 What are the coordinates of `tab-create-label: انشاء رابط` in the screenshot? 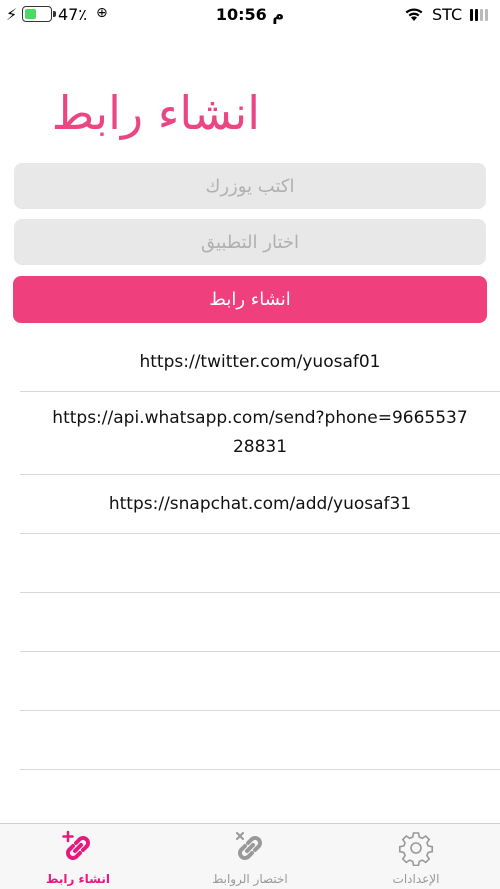 It's located at (78, 879).